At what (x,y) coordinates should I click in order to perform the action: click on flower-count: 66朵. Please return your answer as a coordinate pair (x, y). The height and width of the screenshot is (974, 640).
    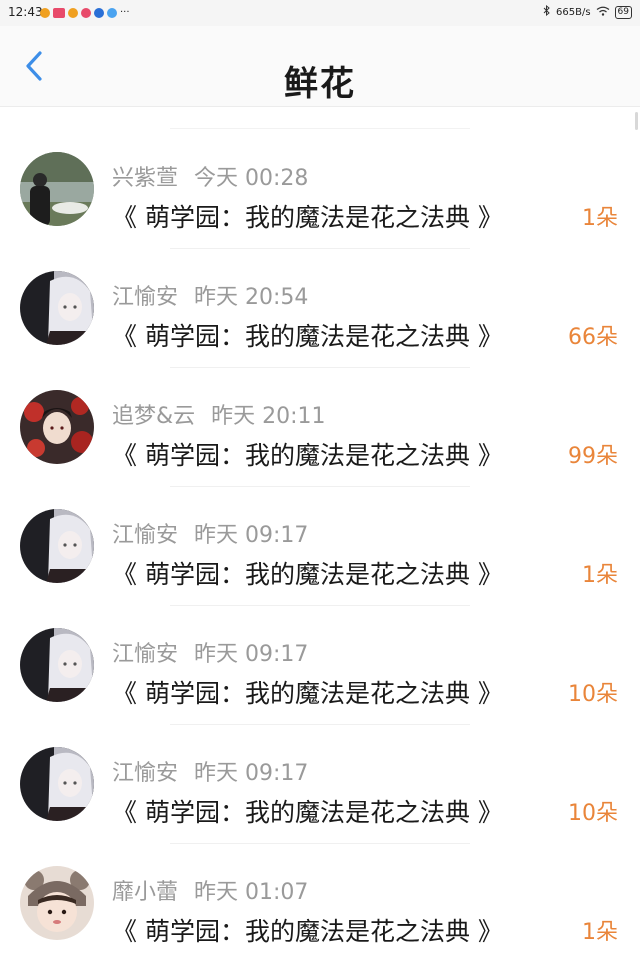
    Looking at the image, I should click on (593, 337).